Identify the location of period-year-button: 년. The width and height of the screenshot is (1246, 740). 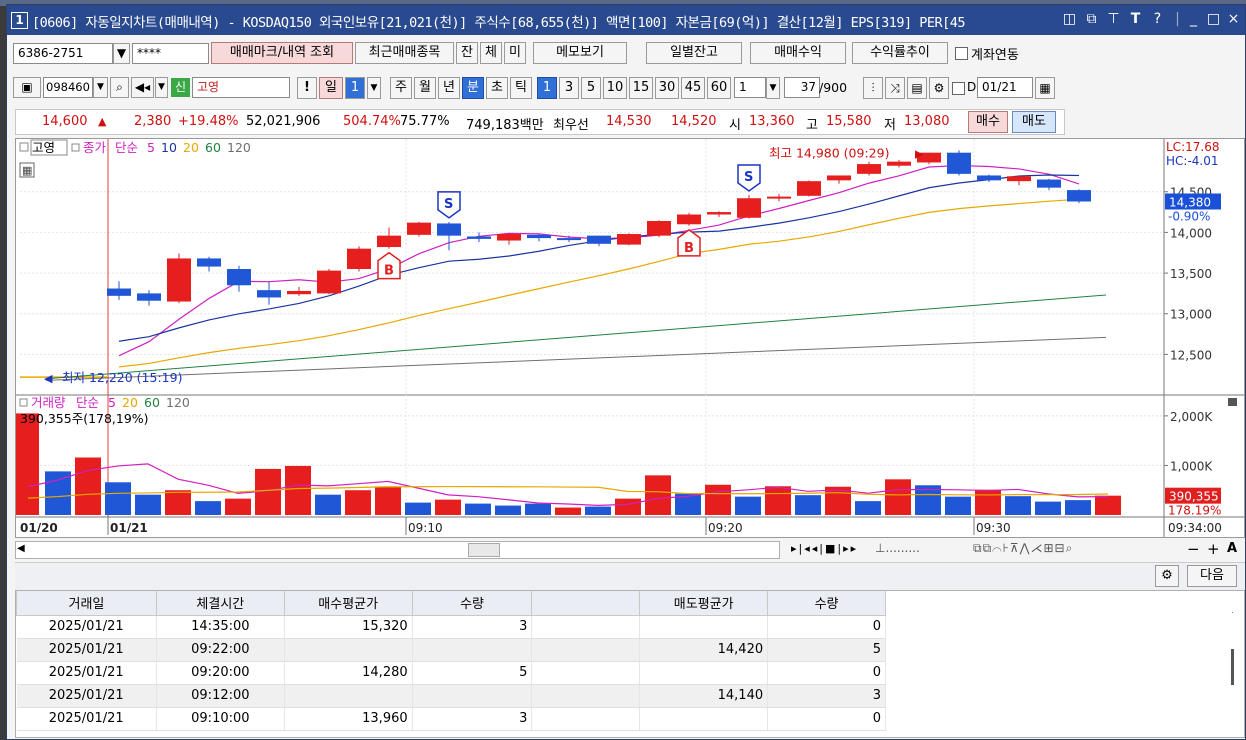
(449, 88).